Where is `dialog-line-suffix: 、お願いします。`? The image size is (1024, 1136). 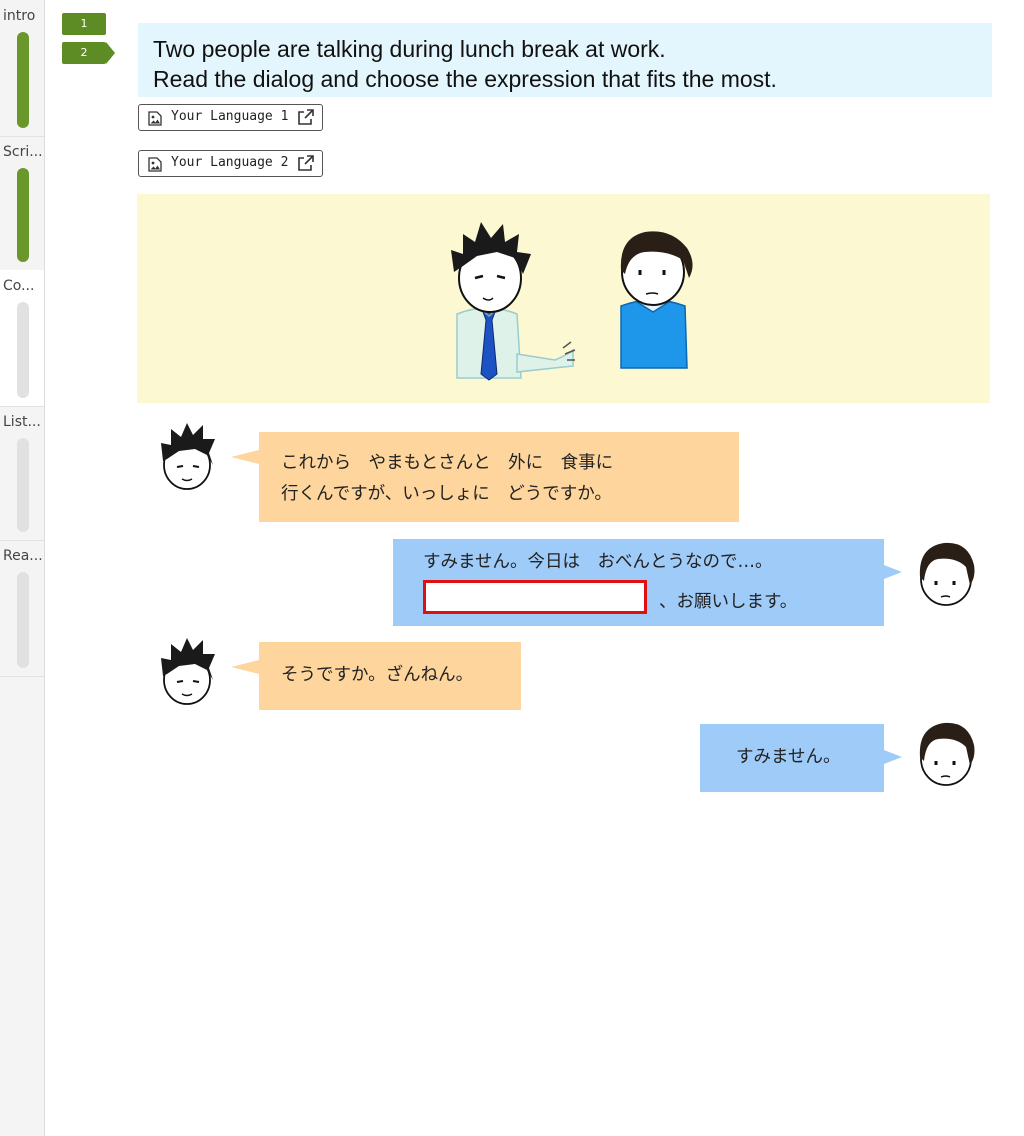 dialog-line-suffix: 、お願いします。 is located at coordinates (728, 602).